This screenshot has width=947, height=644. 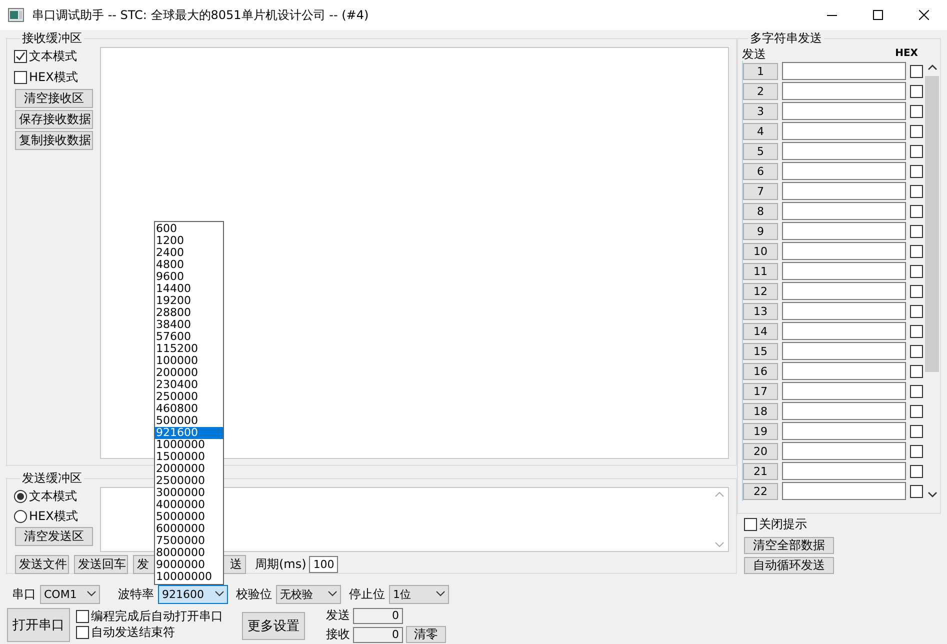 I want to click on checkbox-label: 编程完成后自动打开串口, so click(x=157, y=616).